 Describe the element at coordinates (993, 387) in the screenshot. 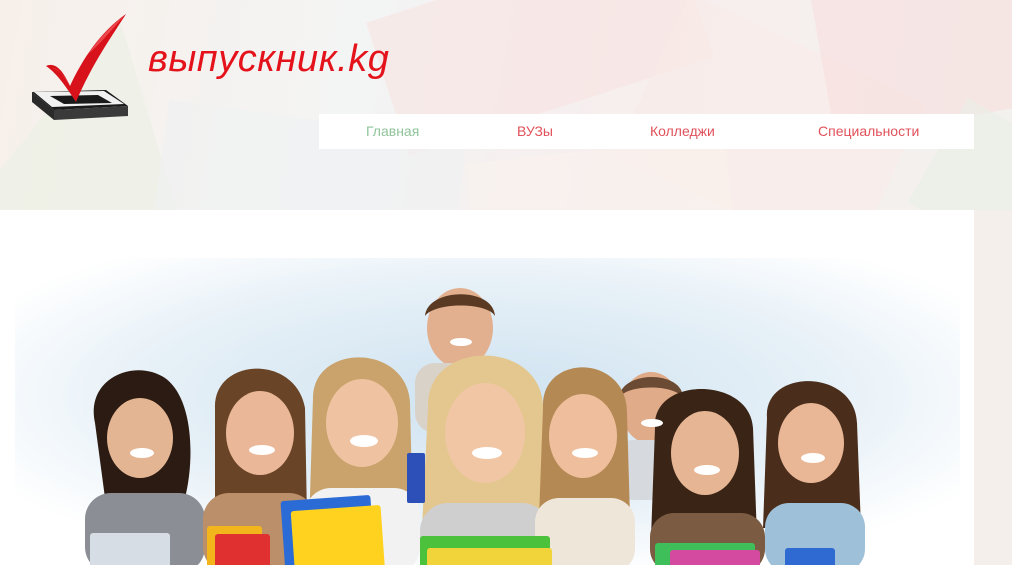

I see `page-gutter` at that location.